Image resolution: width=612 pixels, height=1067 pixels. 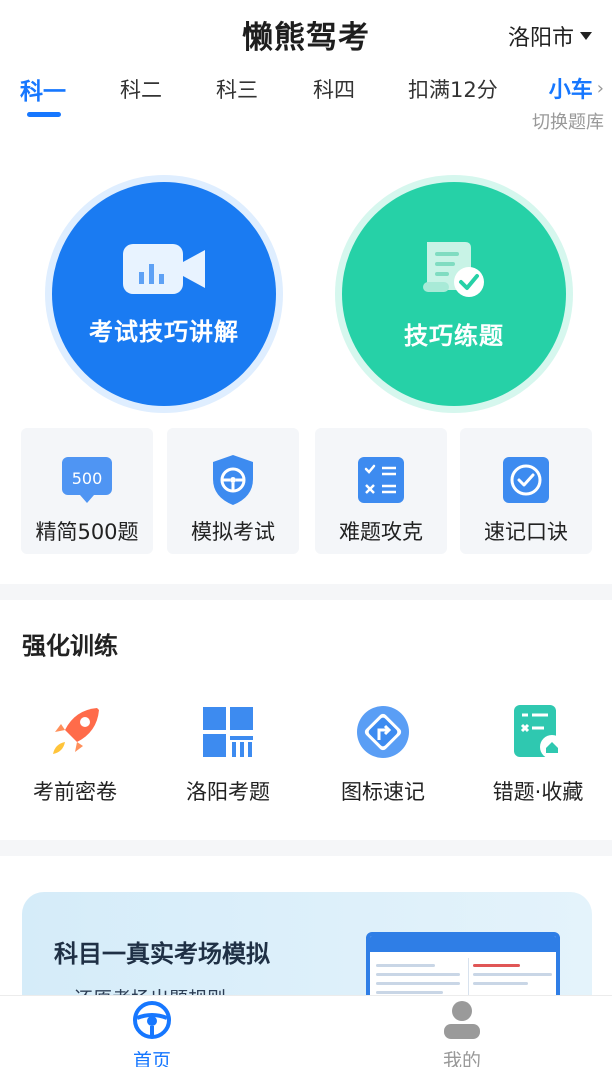 I want to click on subject-tabs: 科一 科二 科三 科四 扣满12分 小车 › 切换题库, so click(x=306, y=105).